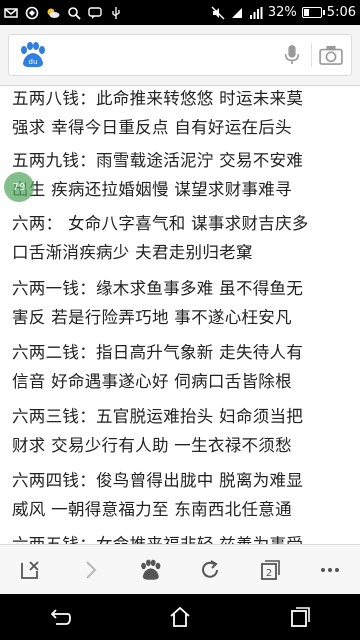  I want to click on tabs-button: 2, so click(270, 570).